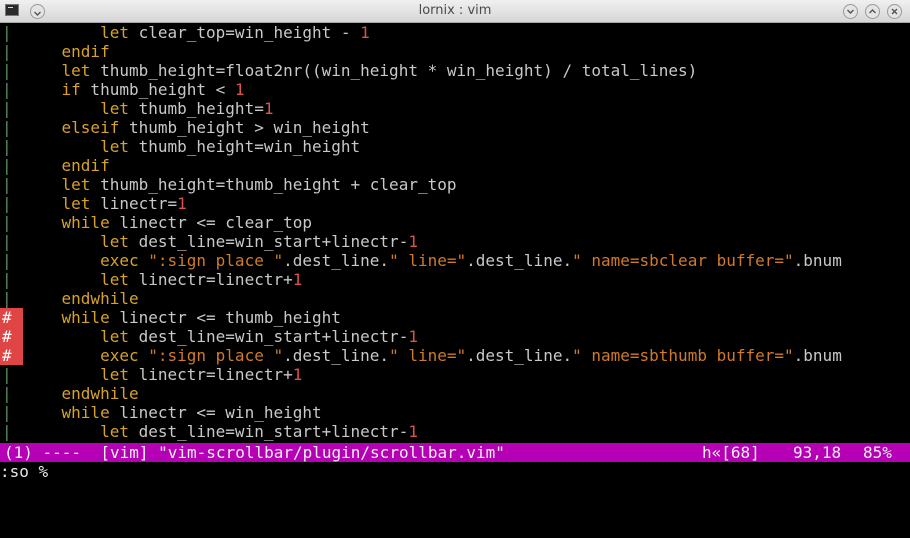  What do you see at coordinates (455, 108) in the screenshot?
I see `code-line: | let thumb_height=1` at bounding box center [455, 108].